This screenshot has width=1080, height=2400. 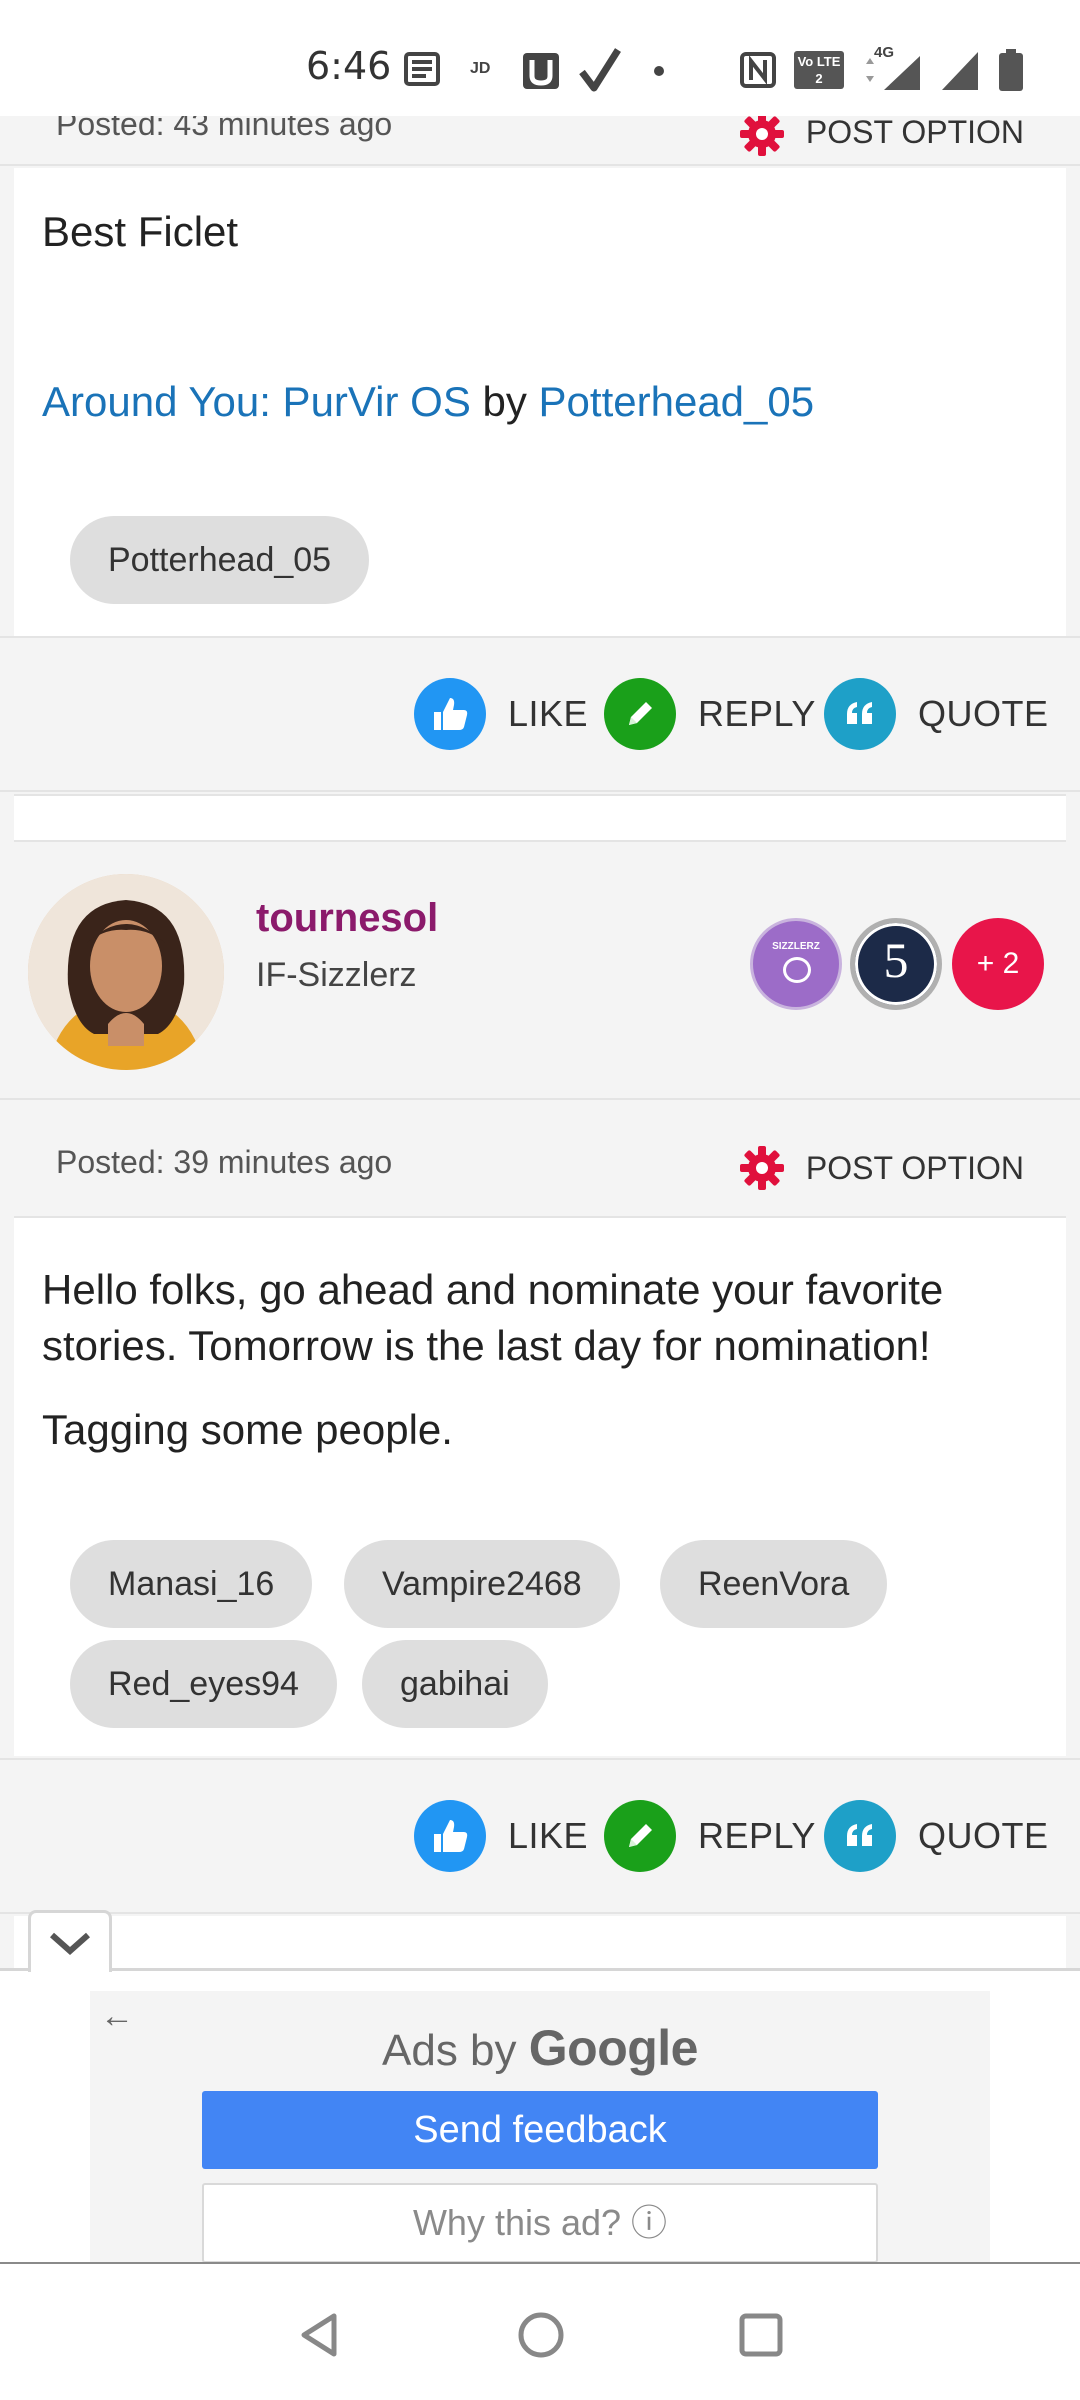 I want to click on post-author-row: tournesol IF-Sizzlerz SIZZLERZ 5 + 2, so click(x=540, y=972).